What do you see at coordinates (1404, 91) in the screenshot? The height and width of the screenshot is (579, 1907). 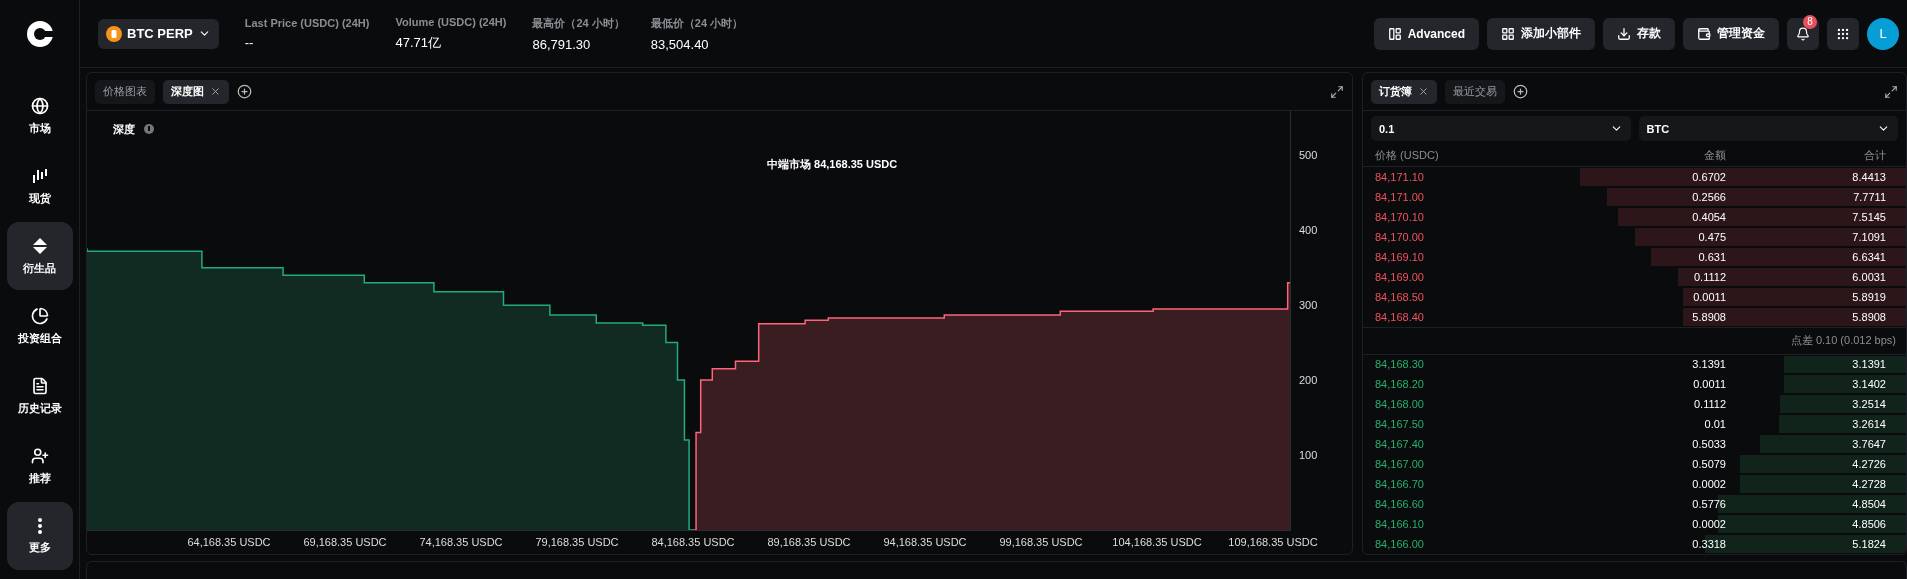 I see `tab: 订货簿` at bounding box center [1404, 91].